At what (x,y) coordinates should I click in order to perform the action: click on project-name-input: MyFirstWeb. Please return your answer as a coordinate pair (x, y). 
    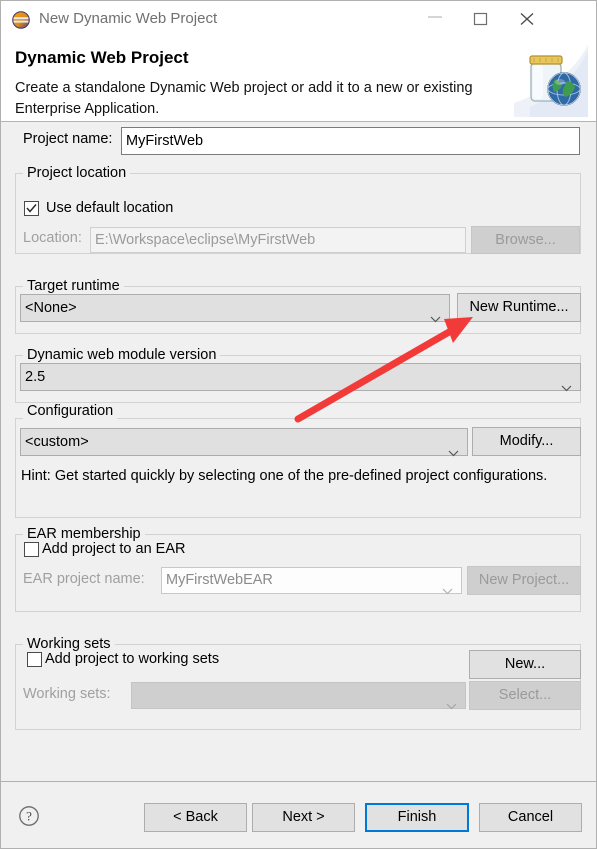
    Looking at the image, I should click on (350, 141).